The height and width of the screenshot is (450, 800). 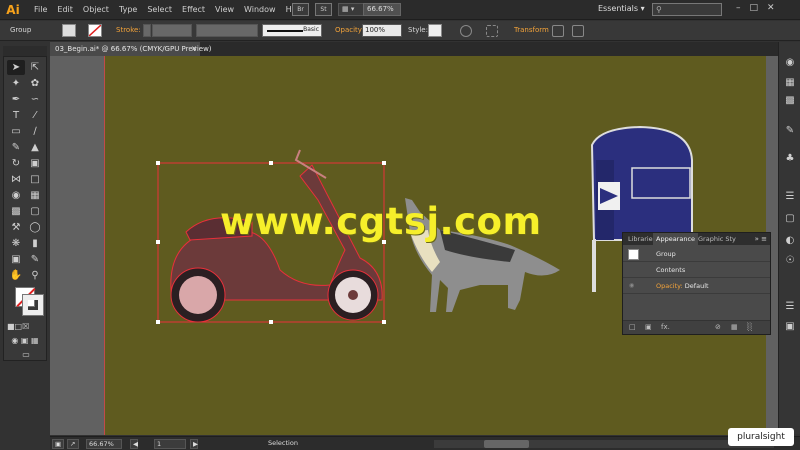 What do you see at coordinates (734, 327) in the screenshot?
I see `duplicate-item-icon: ▦` at bounding box center [734, 327].